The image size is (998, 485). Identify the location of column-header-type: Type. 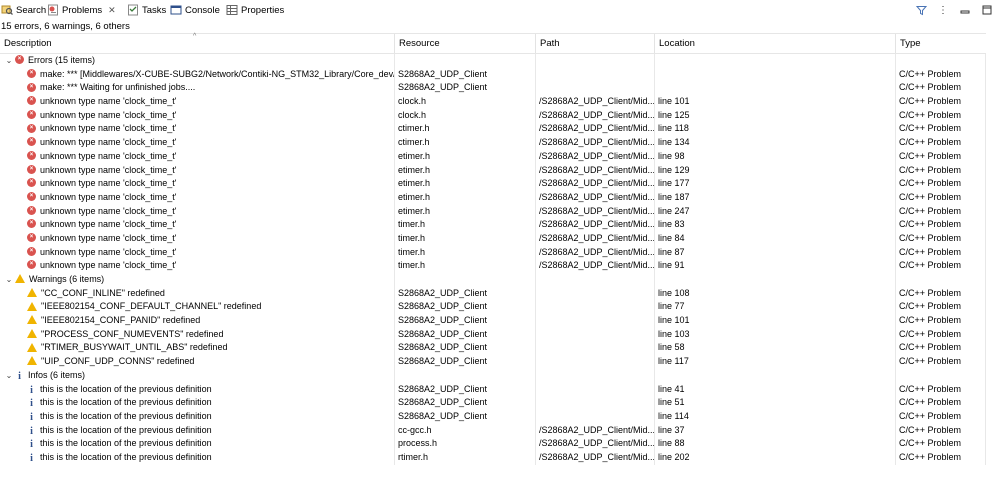
(941, 43).